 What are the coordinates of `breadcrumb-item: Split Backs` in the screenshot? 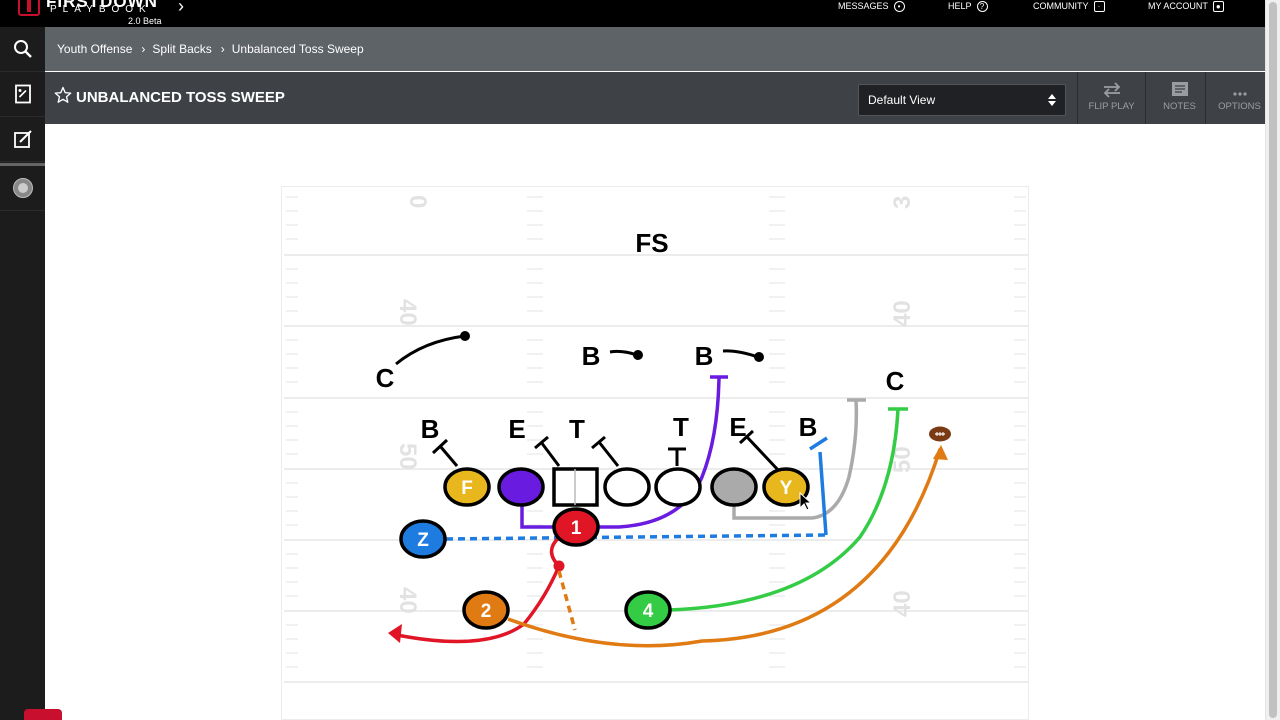 It's located at (181, 49).